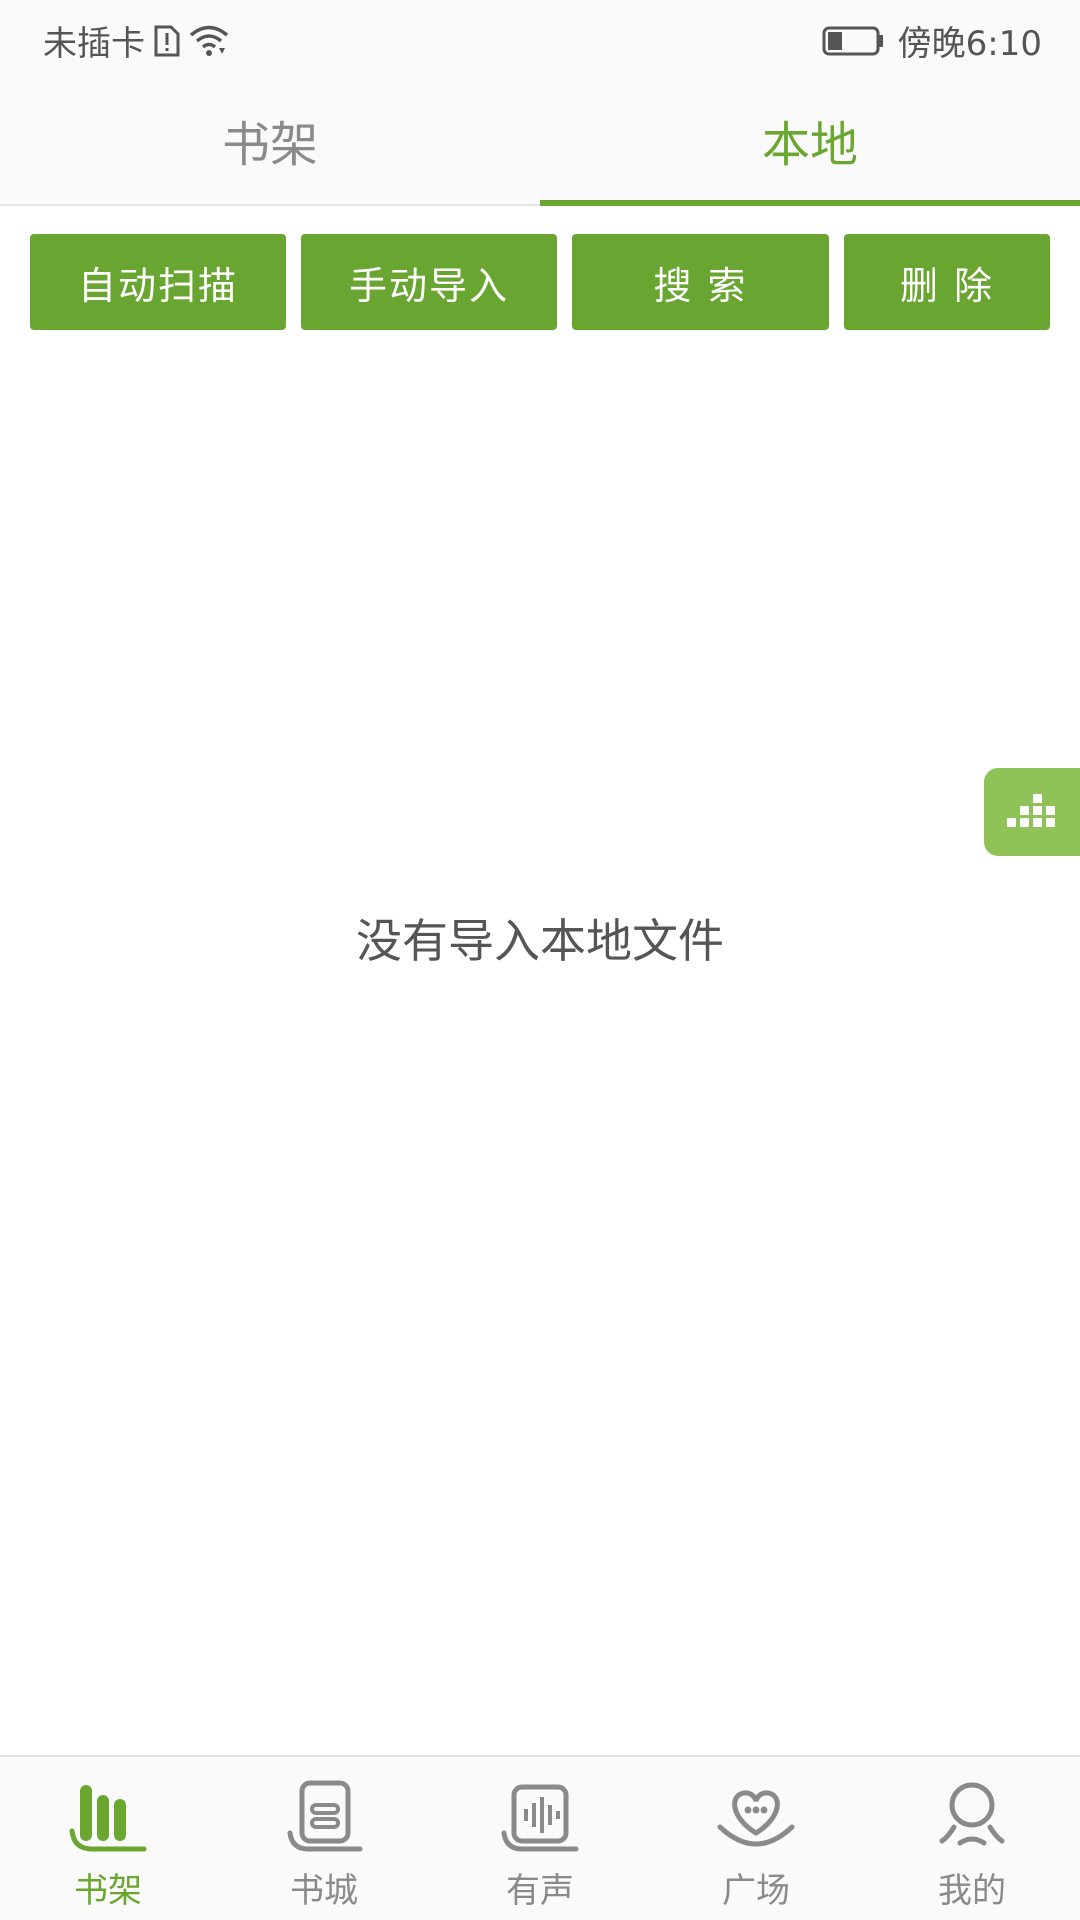 Image resolution: width=1080 pixels, height=1920 pixels. I want to click on bookshelf-icon, so click(108, 1817).